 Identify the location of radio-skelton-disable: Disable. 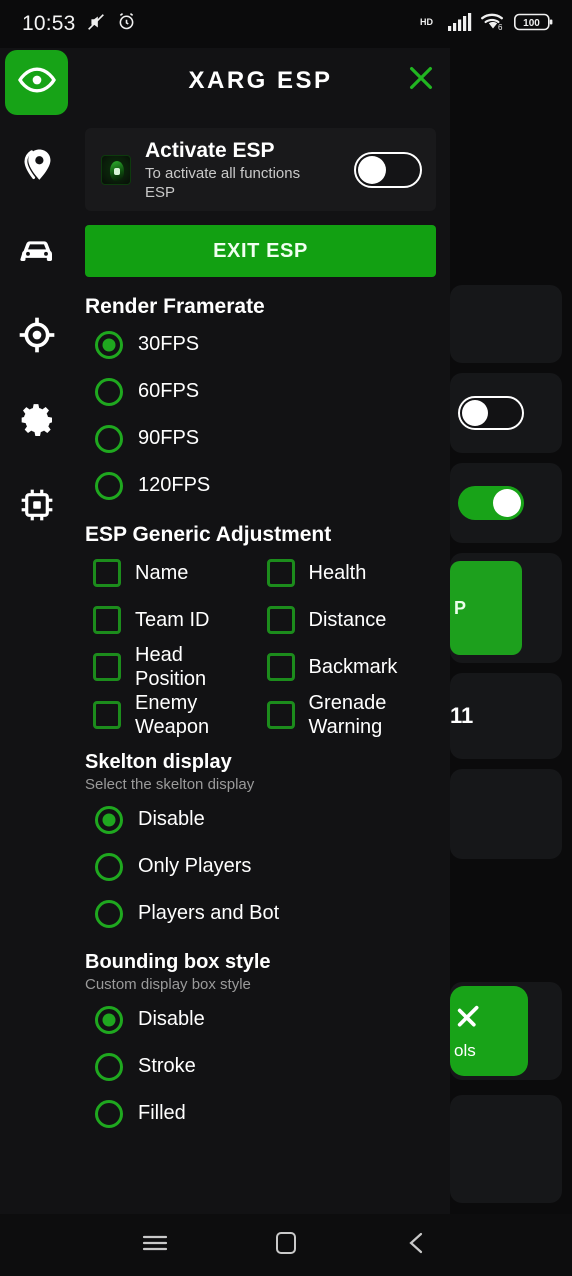
(261, 819).